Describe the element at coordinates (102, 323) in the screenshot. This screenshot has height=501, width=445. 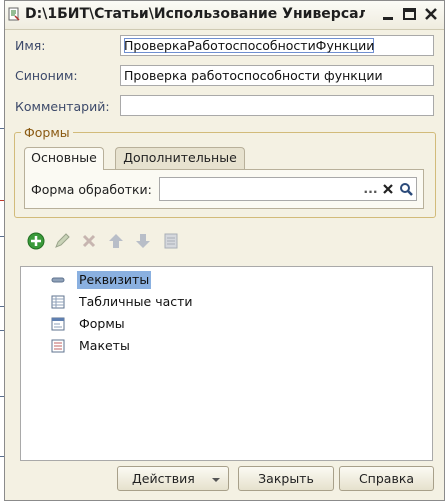
I see `tree-item-label: Формы` at that location.